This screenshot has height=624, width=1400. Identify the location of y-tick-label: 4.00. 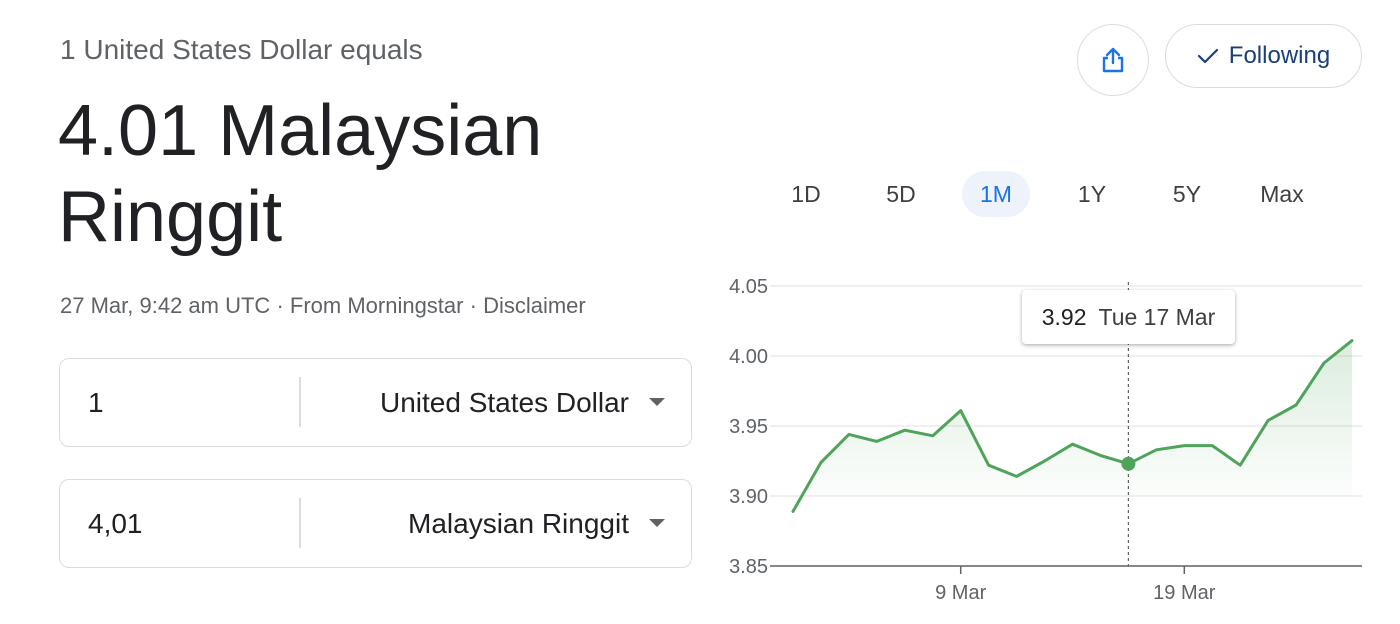
(748, 357).